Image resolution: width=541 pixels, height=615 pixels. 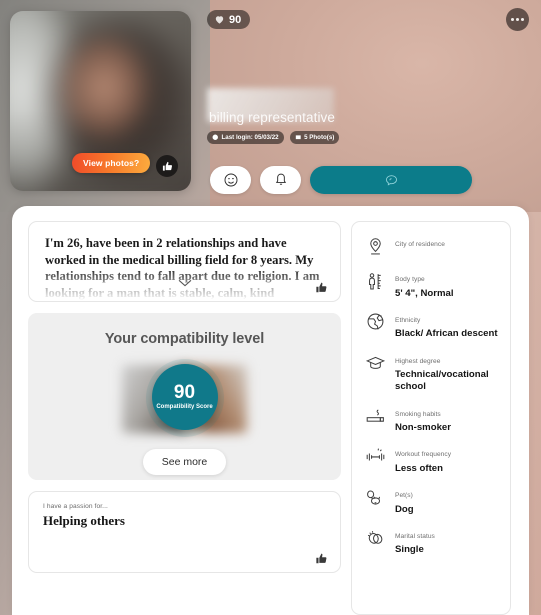 I want to click on passion-card: I have a passion for... Helping others, so click(x=184, y=532).